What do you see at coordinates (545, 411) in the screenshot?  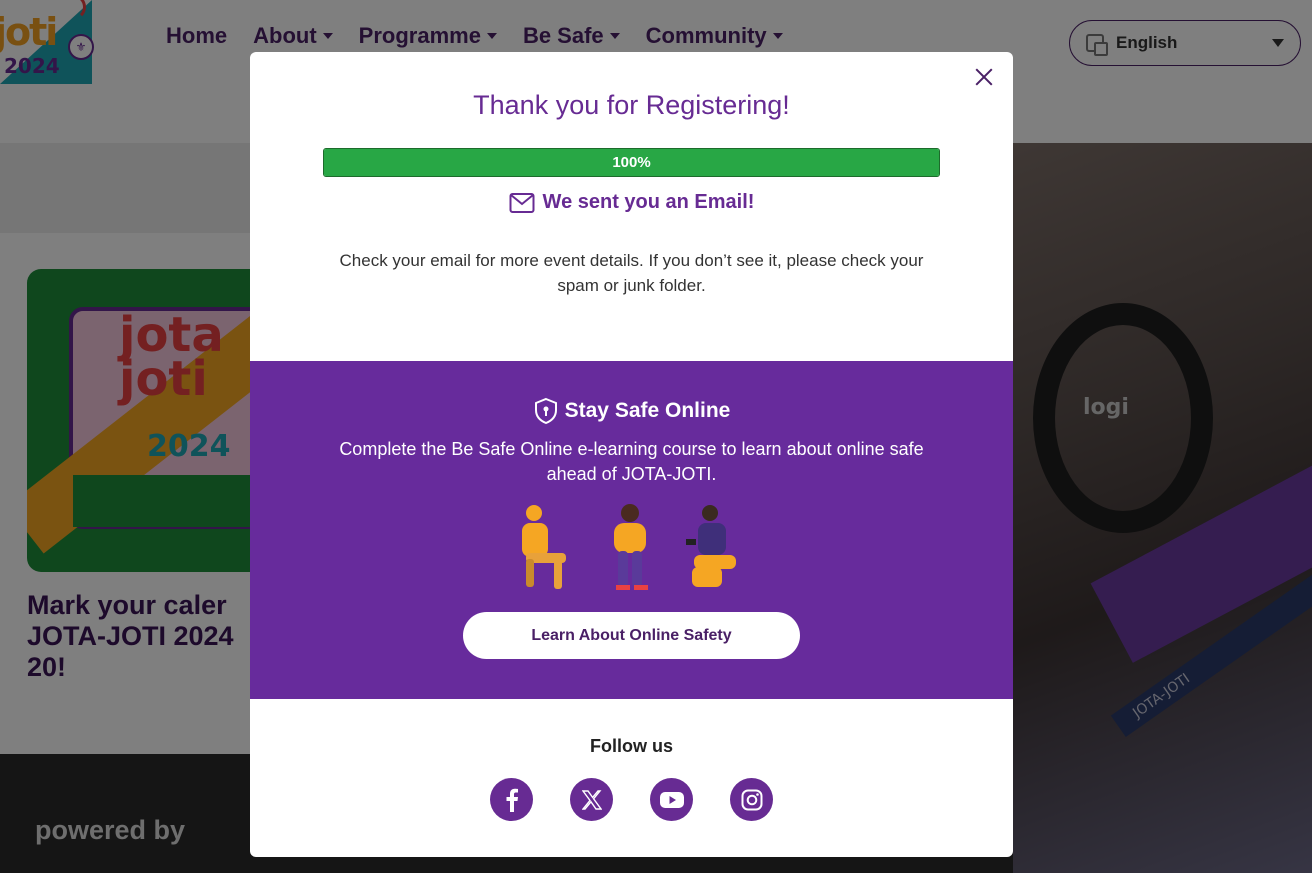 I see `shield-lock-icon` at bounding box center [545, 411].